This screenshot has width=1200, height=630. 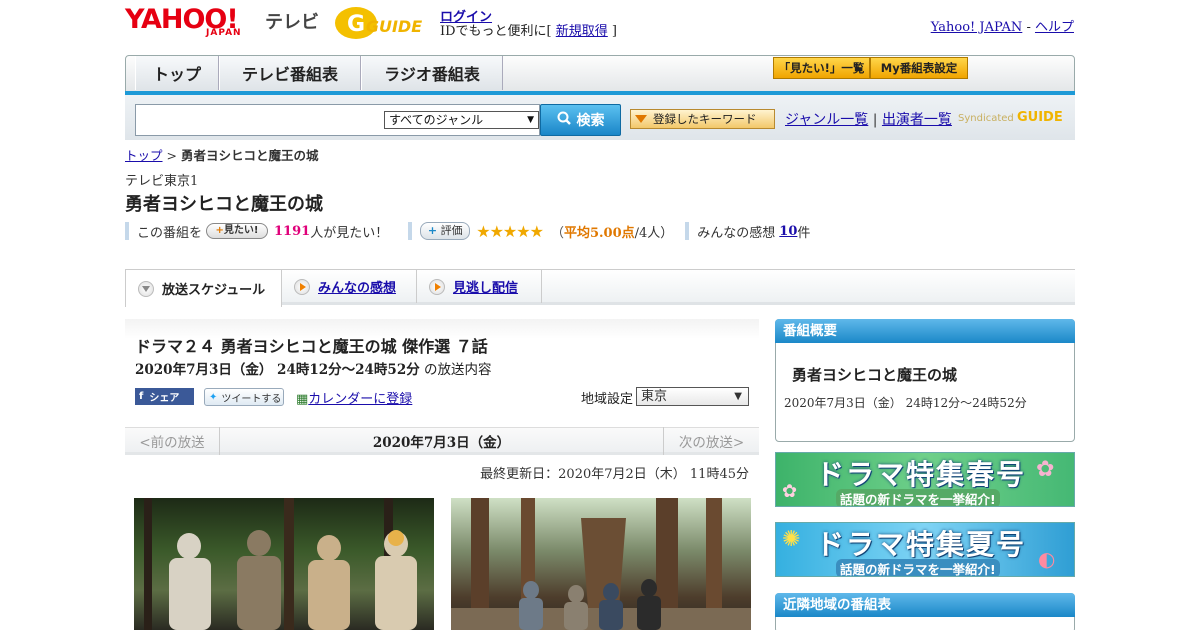 I want to click on arrow-down-icon, so click(x=641, y=119).